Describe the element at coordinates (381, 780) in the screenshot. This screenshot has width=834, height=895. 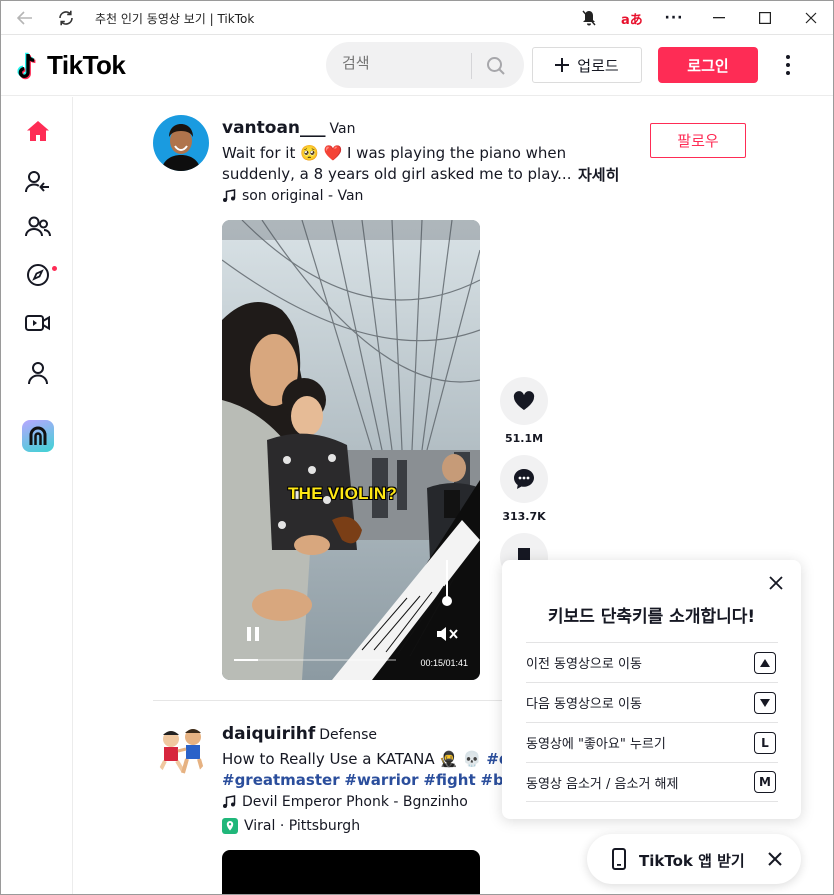
I see `hashtag-warrior: #warrior` at that location.